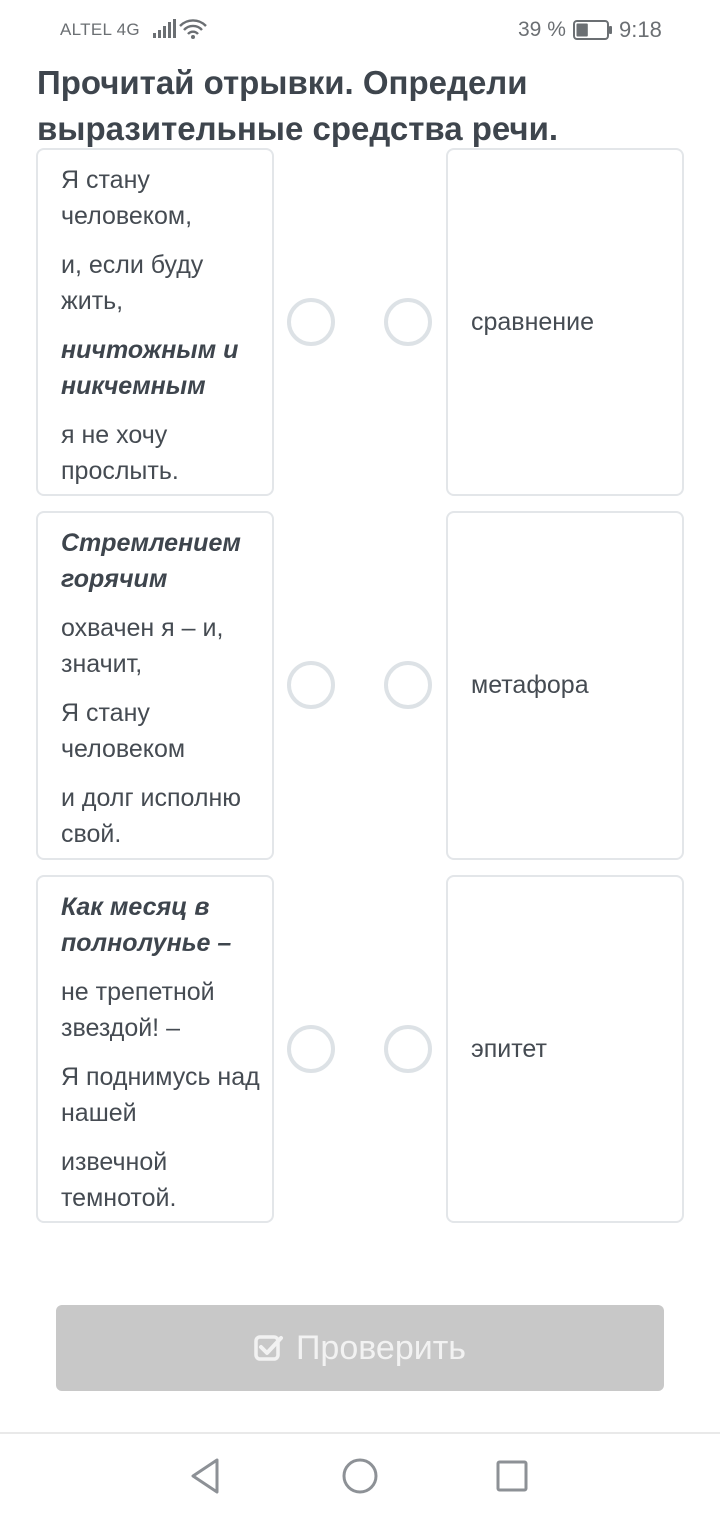 The height and width of the screenshot is (1520, 720). What do you see at coordinates (119, 1180) in the screenshot?
I see `excerpt-line: извечной темнотой.` at bounding box center [119, 1180].